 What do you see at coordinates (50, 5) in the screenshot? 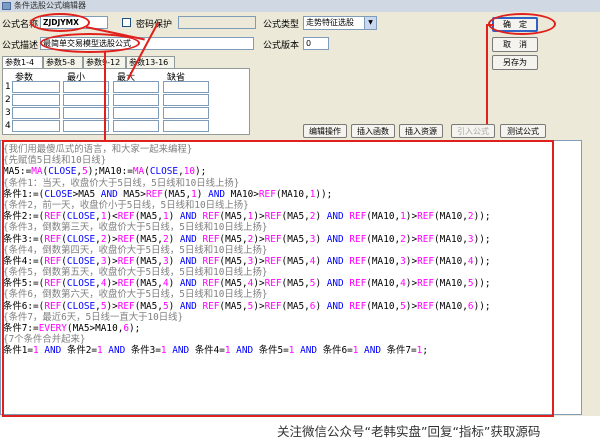
I see `window-title: 条件选股公式编辑器` at bounding box center [50, 5].